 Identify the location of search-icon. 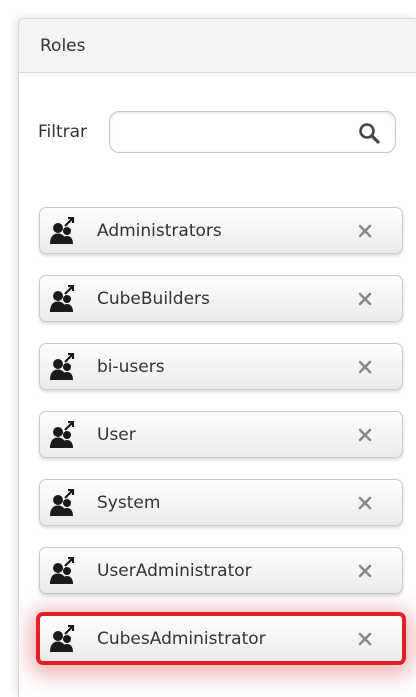
(369, 133).